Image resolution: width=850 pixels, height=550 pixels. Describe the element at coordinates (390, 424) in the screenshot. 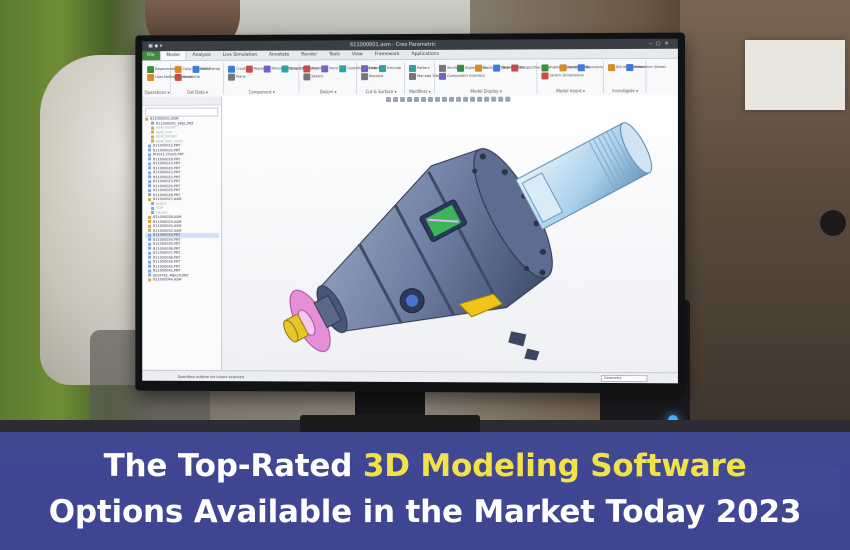

I see `monitor-stand-base` at that location.